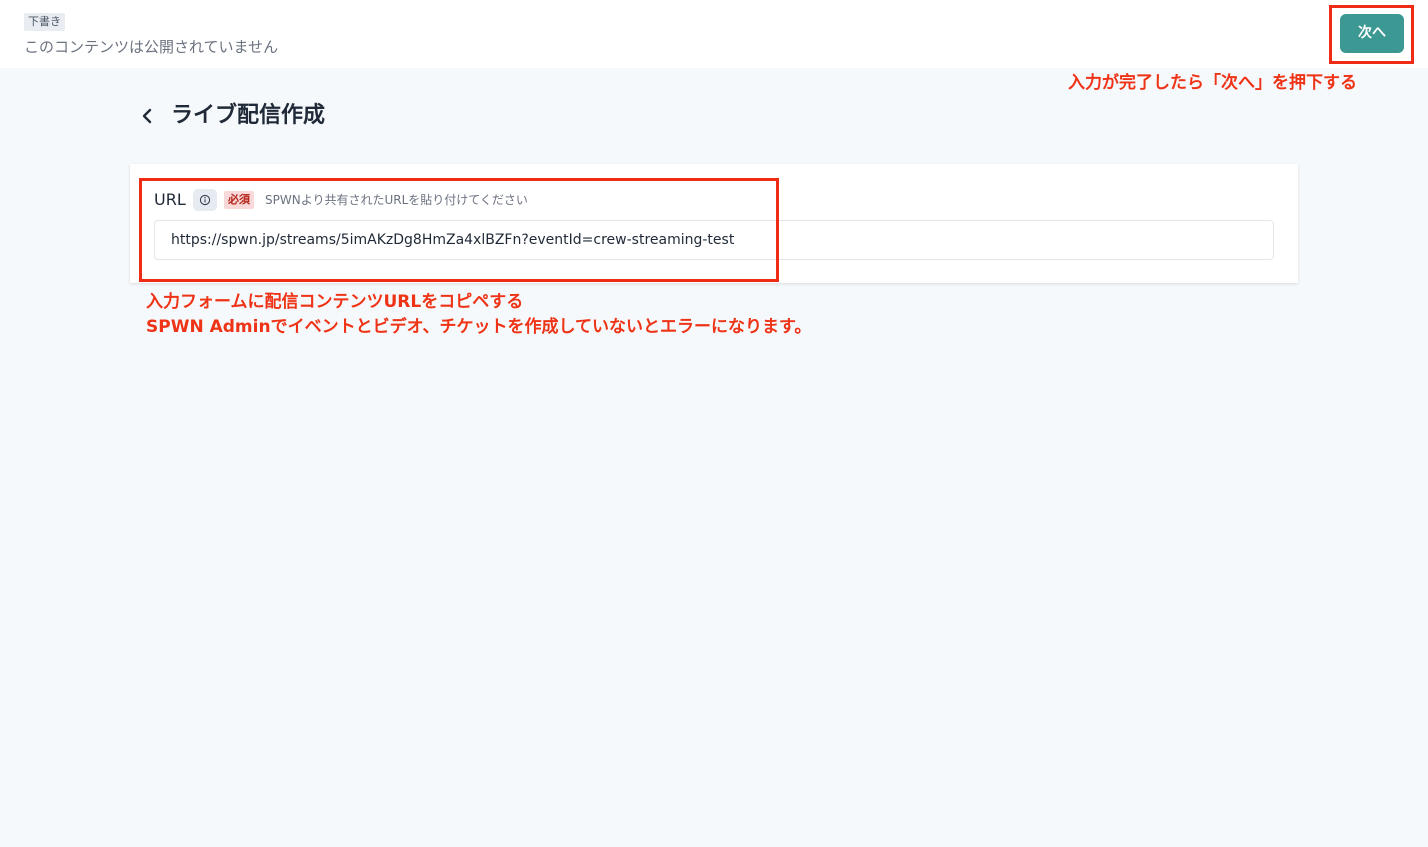 This screenshot has height=847, width=1428. I want to click on next-button: 次へ, so click(1372, 33).